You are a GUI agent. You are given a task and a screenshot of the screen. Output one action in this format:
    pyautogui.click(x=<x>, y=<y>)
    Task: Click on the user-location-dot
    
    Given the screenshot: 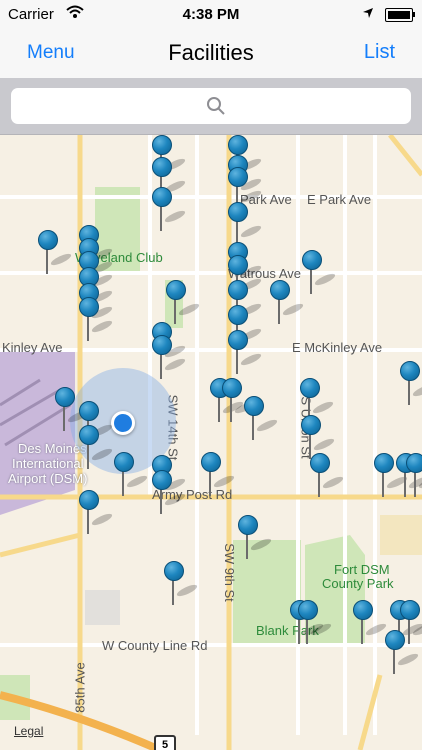 What is the action you would take?
    pyautogui.click(x=123, y=423)
    